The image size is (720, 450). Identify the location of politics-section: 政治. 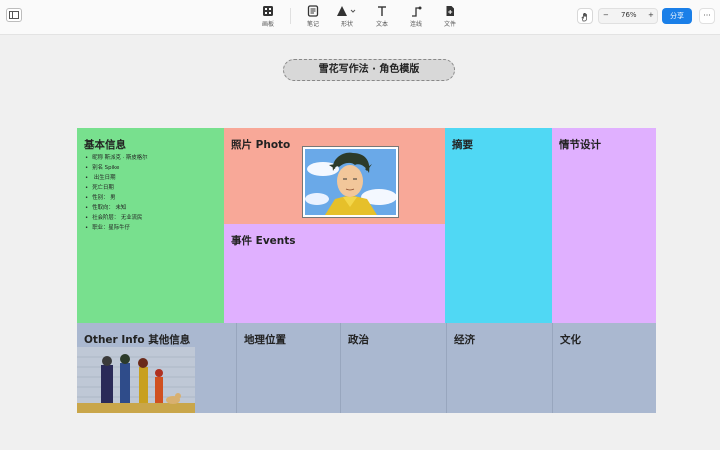
(393, 368).